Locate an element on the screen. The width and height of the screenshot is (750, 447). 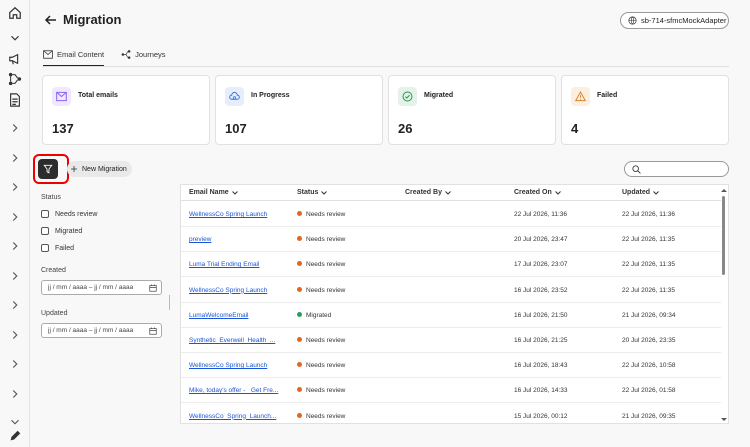
panel-resize-handle is located at coordinates (169, 302).